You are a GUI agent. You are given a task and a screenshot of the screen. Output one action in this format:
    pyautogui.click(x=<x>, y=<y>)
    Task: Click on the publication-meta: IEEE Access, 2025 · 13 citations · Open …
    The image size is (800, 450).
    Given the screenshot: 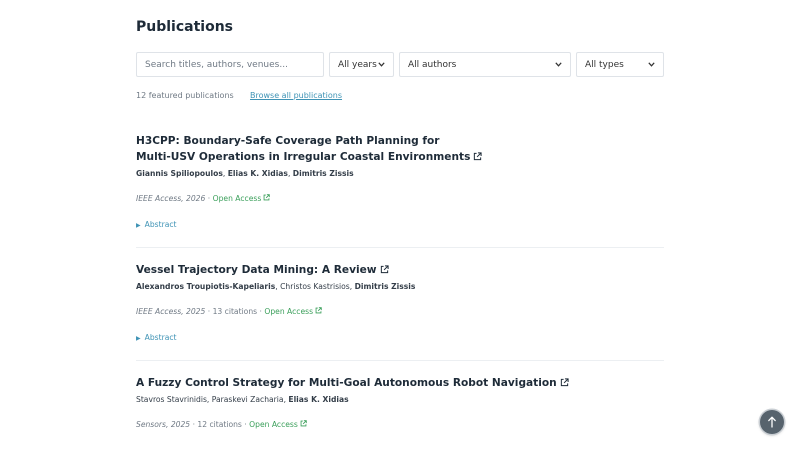 What is the action you would take?
    pyautogui.click(x=400, y=312)
    